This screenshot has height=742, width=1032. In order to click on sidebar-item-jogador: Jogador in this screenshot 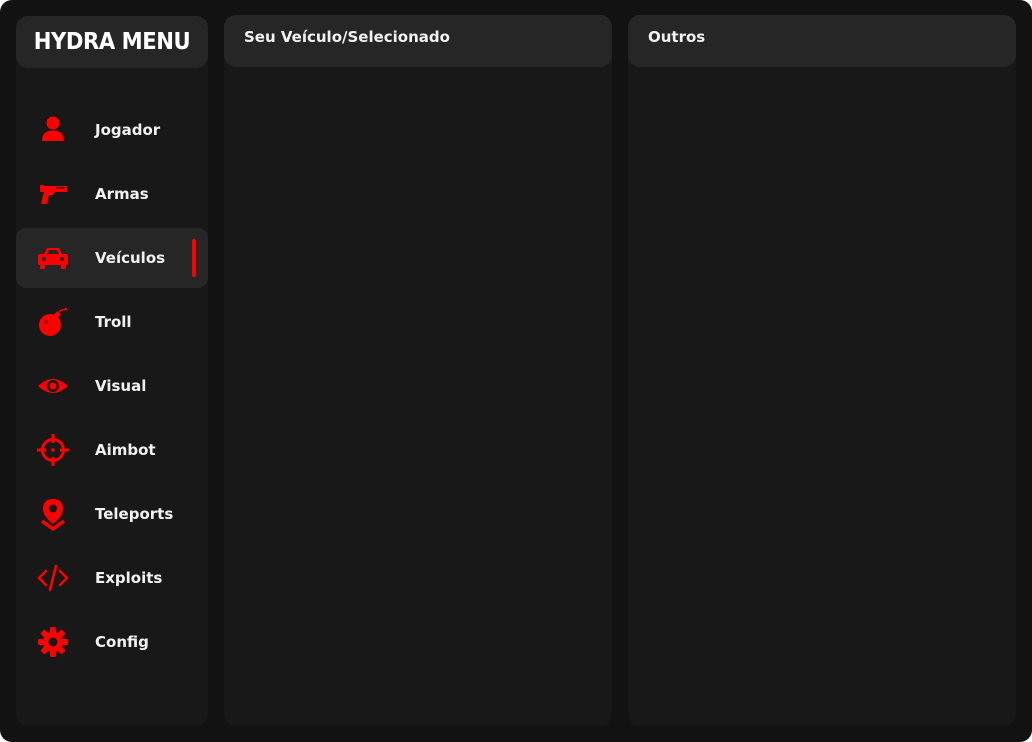, I will do `click(112, 130)`.